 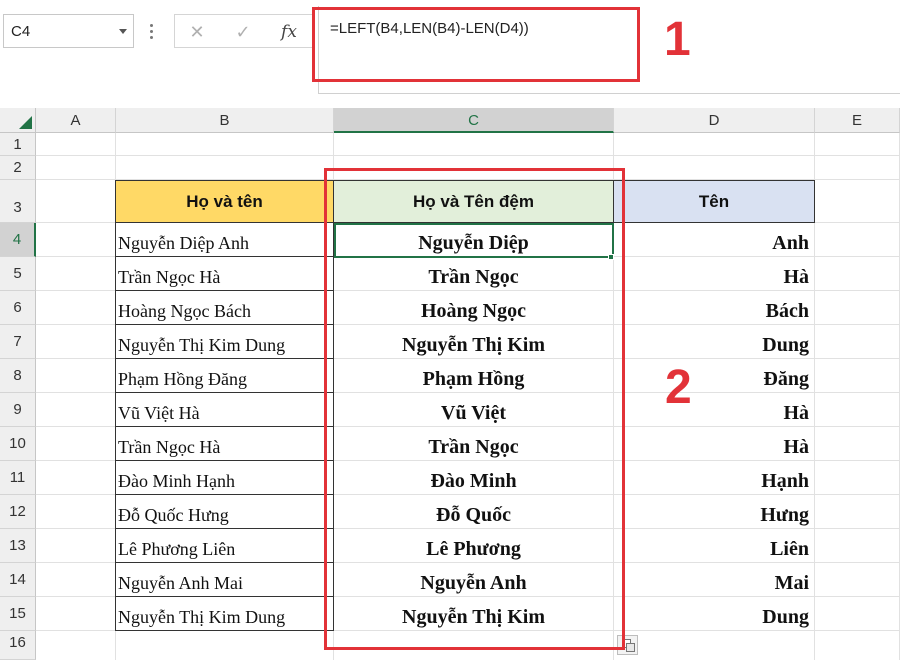 What do you see at coordinates (714, 580) in the screenshot?
I see `cell-first-name: Mai` at bounding box center [714, 580].